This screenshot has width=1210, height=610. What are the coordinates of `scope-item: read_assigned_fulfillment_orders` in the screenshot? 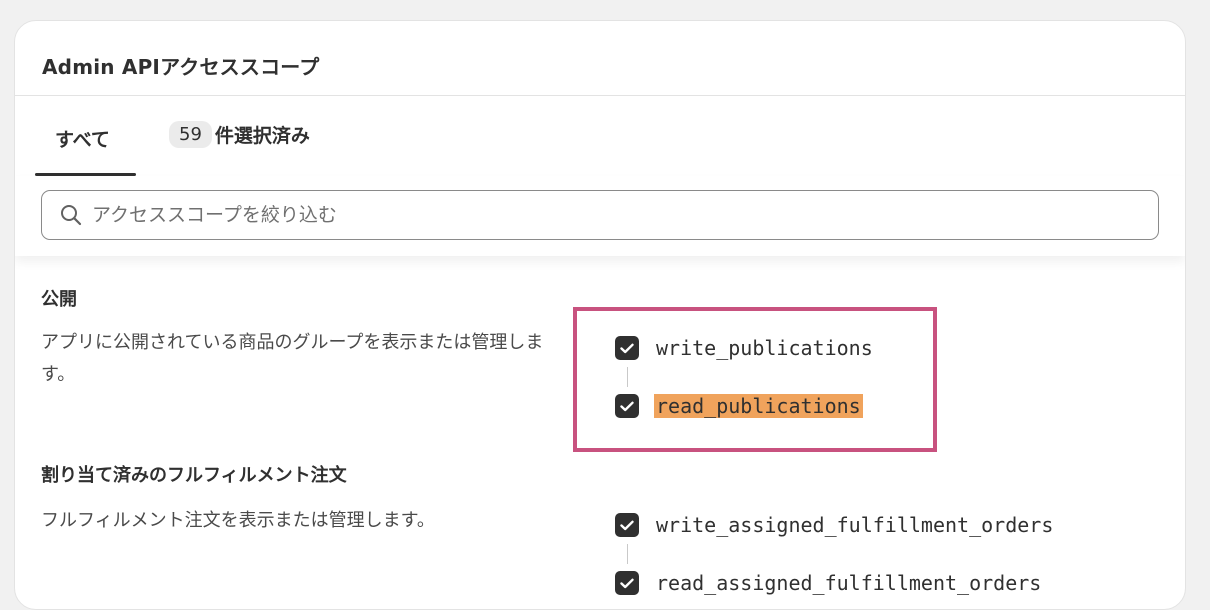 It's located at (834, 583).